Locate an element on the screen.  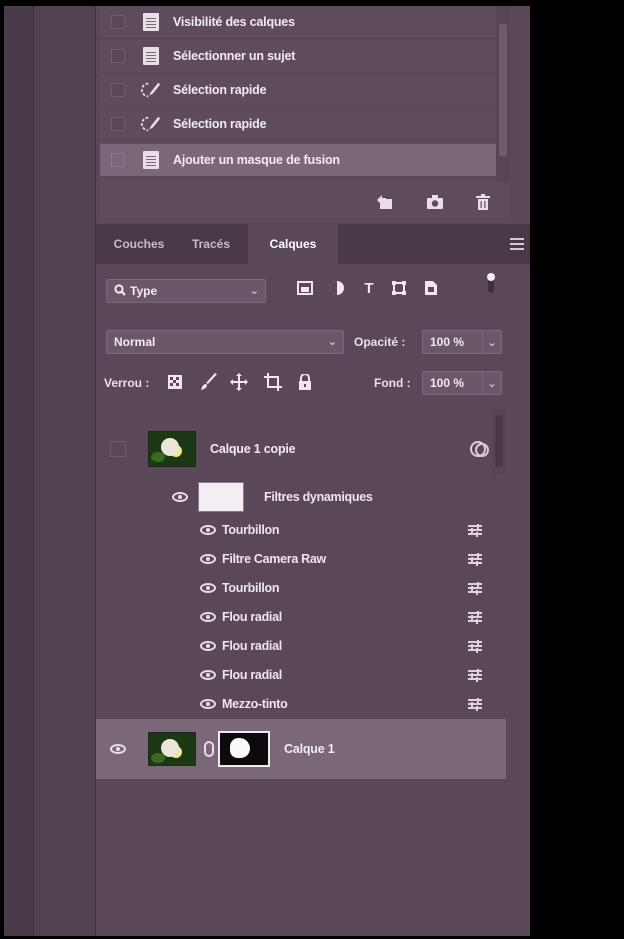
filter-name: Mezzo-tinto is located at coordinates (255, 703).